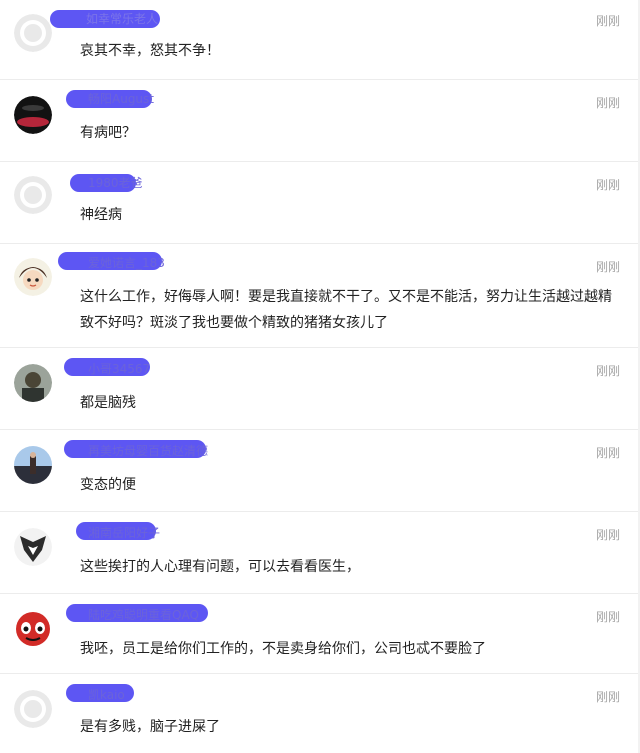  What do you see at coordinates (108, 133) in the screenshot?
I see `comment-text: 有病吧？` at bounding box center [108, 133].